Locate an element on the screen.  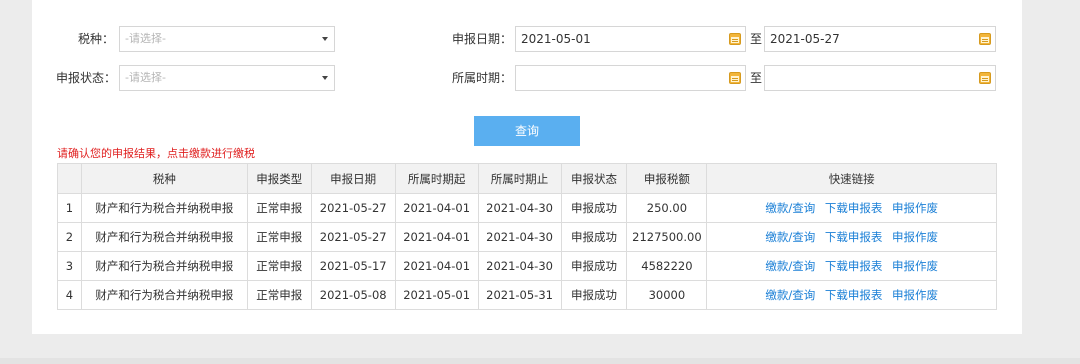
page-footer-bar is located at coordinates (540, 361).